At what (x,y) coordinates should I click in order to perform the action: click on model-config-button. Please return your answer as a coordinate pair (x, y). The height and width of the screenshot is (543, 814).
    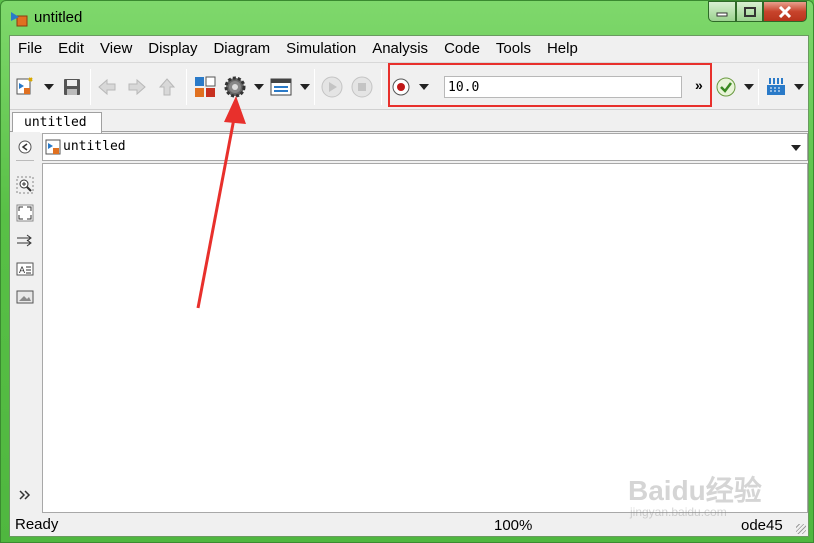
    Looking at the image, I should click on (235, 87).